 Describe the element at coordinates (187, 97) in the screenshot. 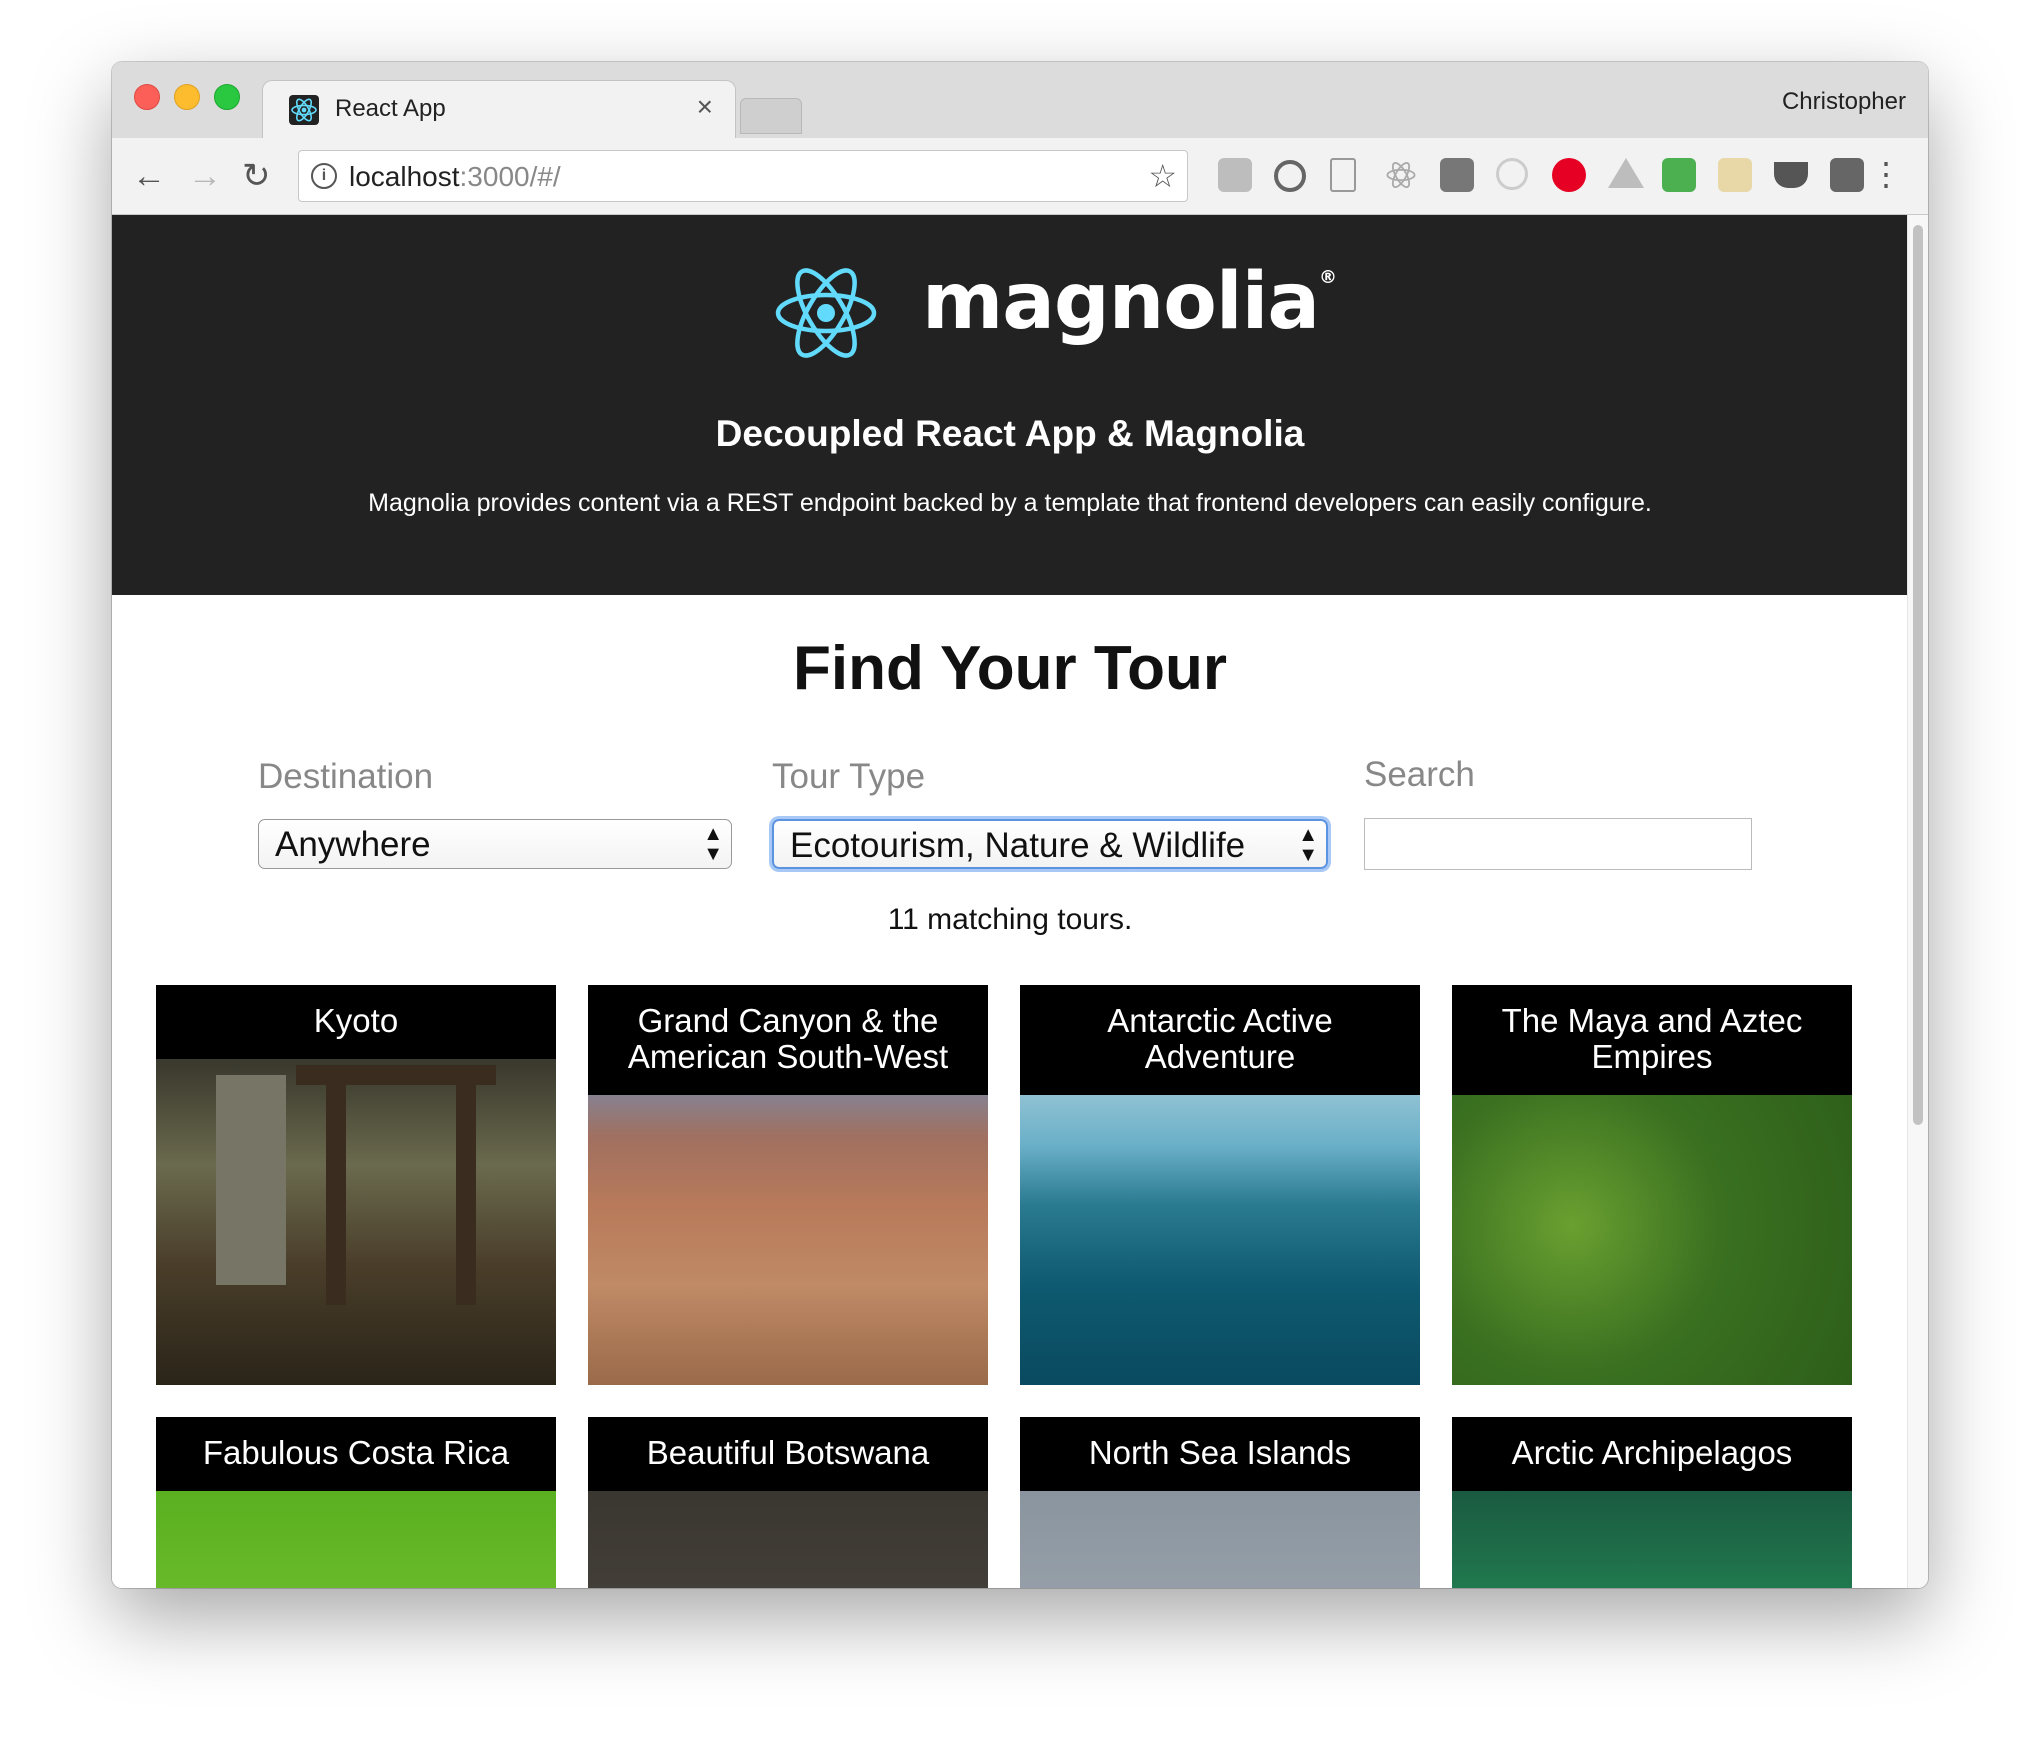

I see `minimize-window-button` at that location.